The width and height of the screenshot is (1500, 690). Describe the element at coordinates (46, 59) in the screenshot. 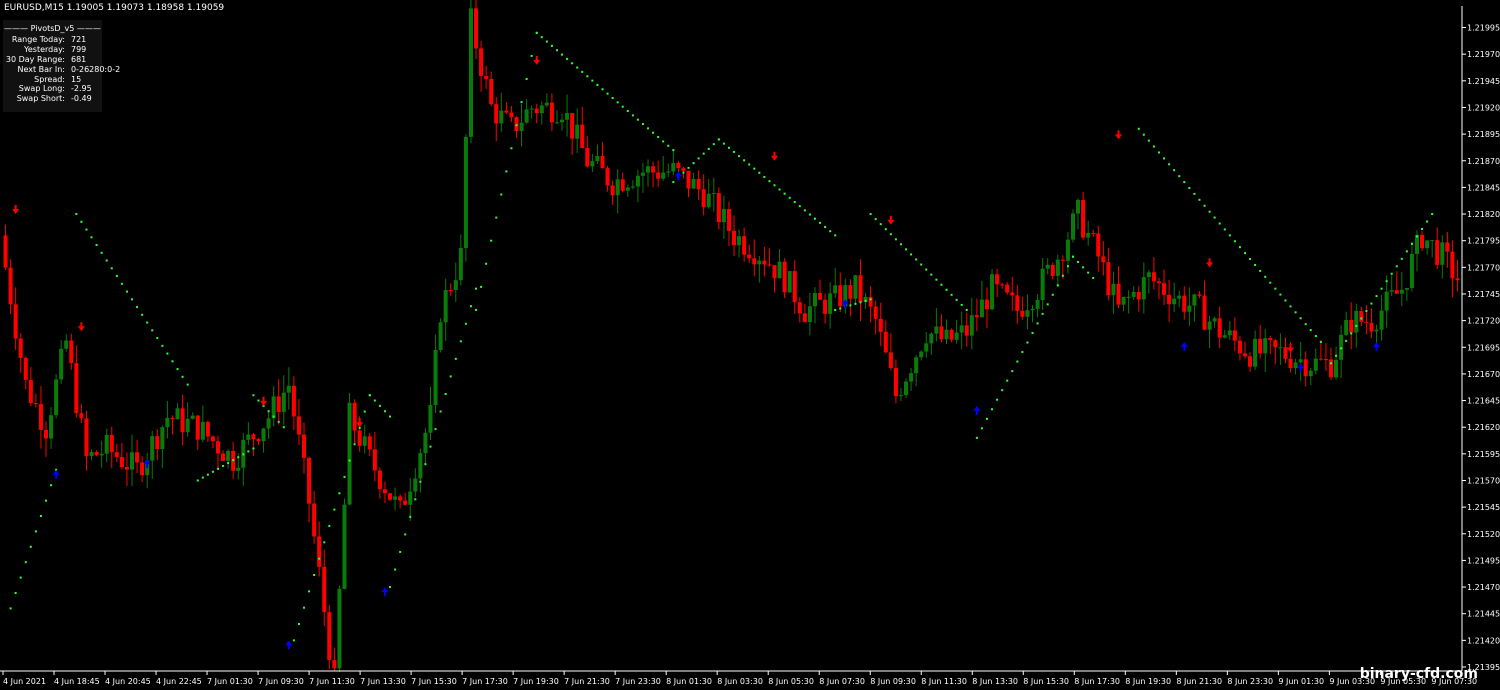

I see `info-row-30day-range: 30 Day Range: 681` at that location.